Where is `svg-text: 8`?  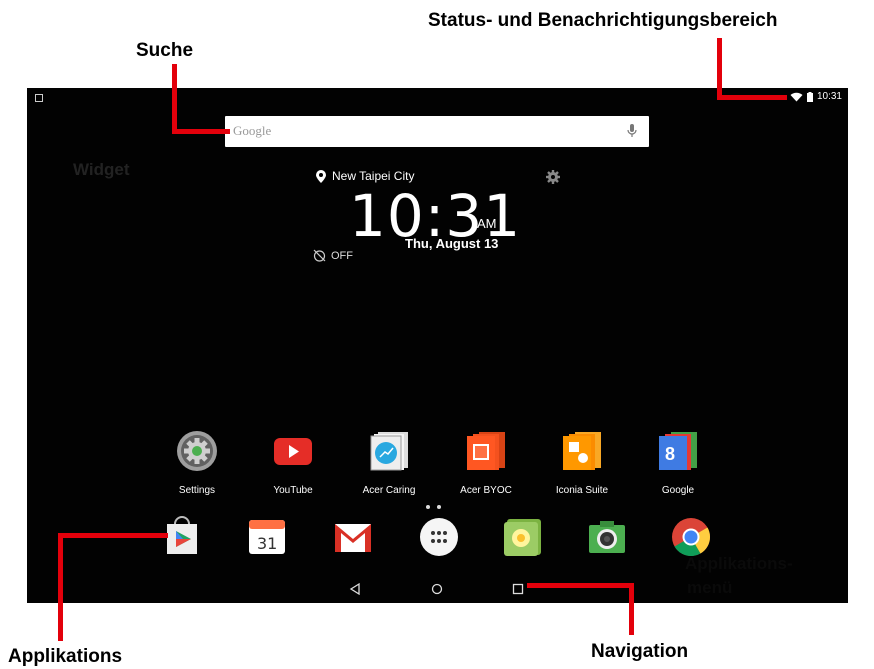 svg-text: 8 is located at coordinates (670, 454).